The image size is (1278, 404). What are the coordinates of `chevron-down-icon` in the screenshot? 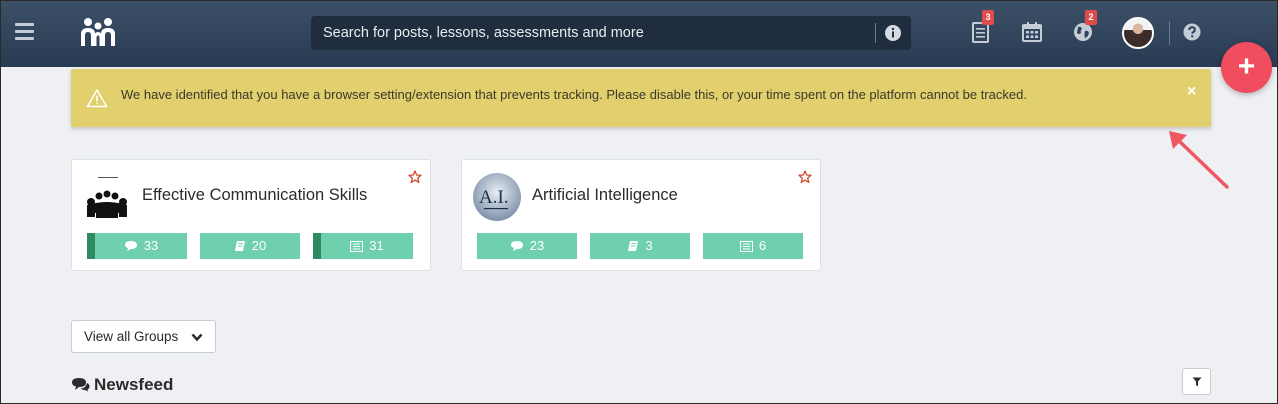 It's located at (197, 337).